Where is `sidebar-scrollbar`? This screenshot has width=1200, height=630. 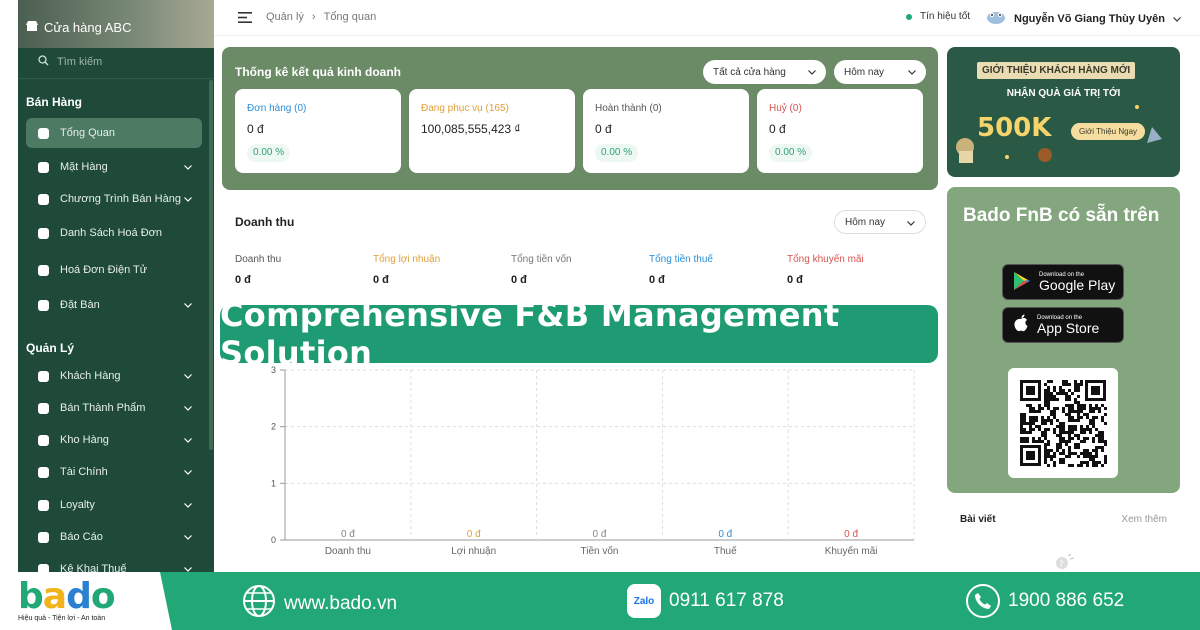
sidebar-scrollbar is located at coordinates (211, 265).